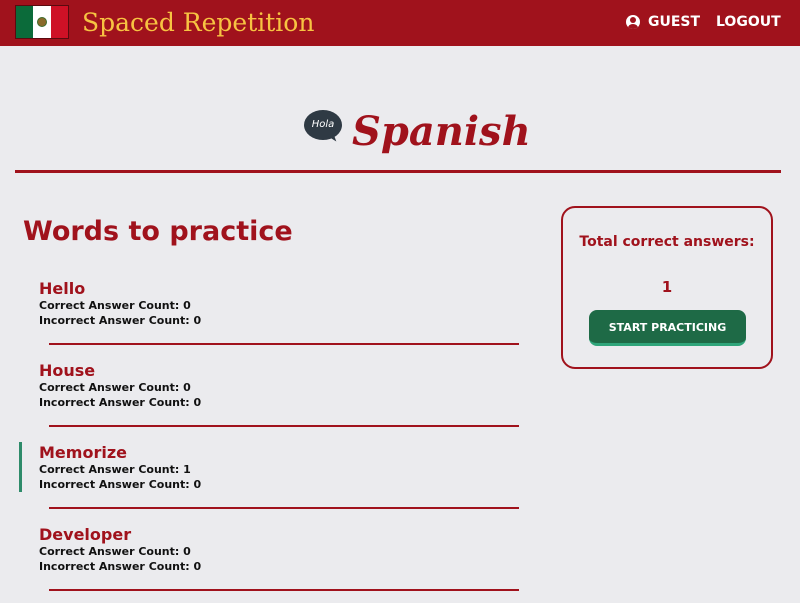 This screenshot has height=603, width=800. I want to click on word-name: Memorize, so click(83, 452).